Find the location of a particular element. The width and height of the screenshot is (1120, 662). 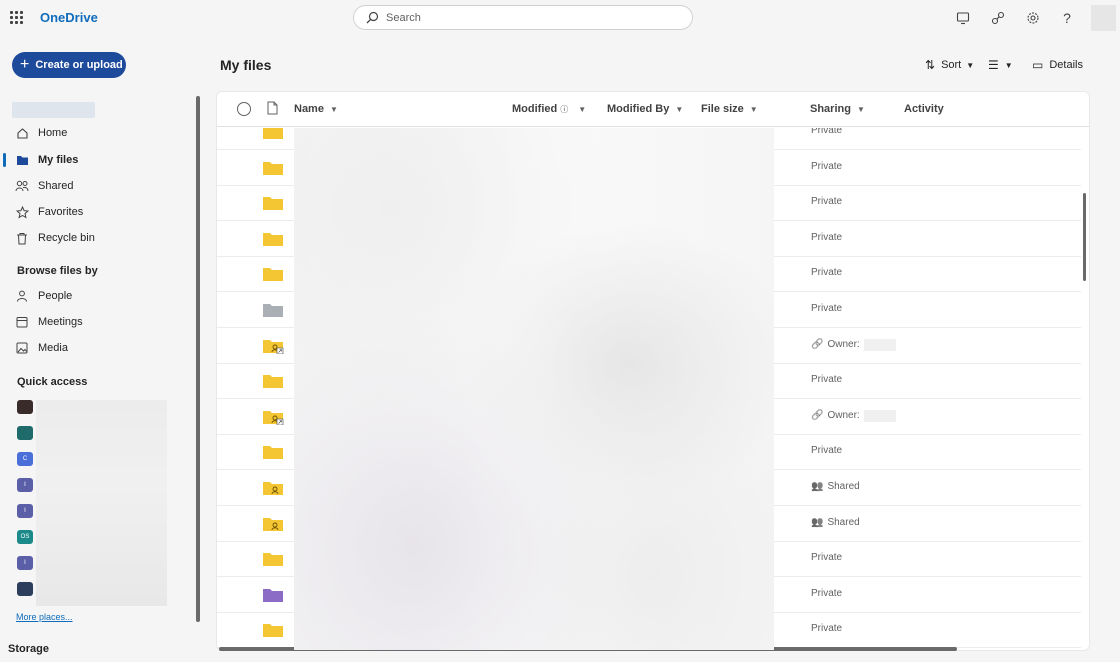

people-icon is located at coordinates (22, 186).